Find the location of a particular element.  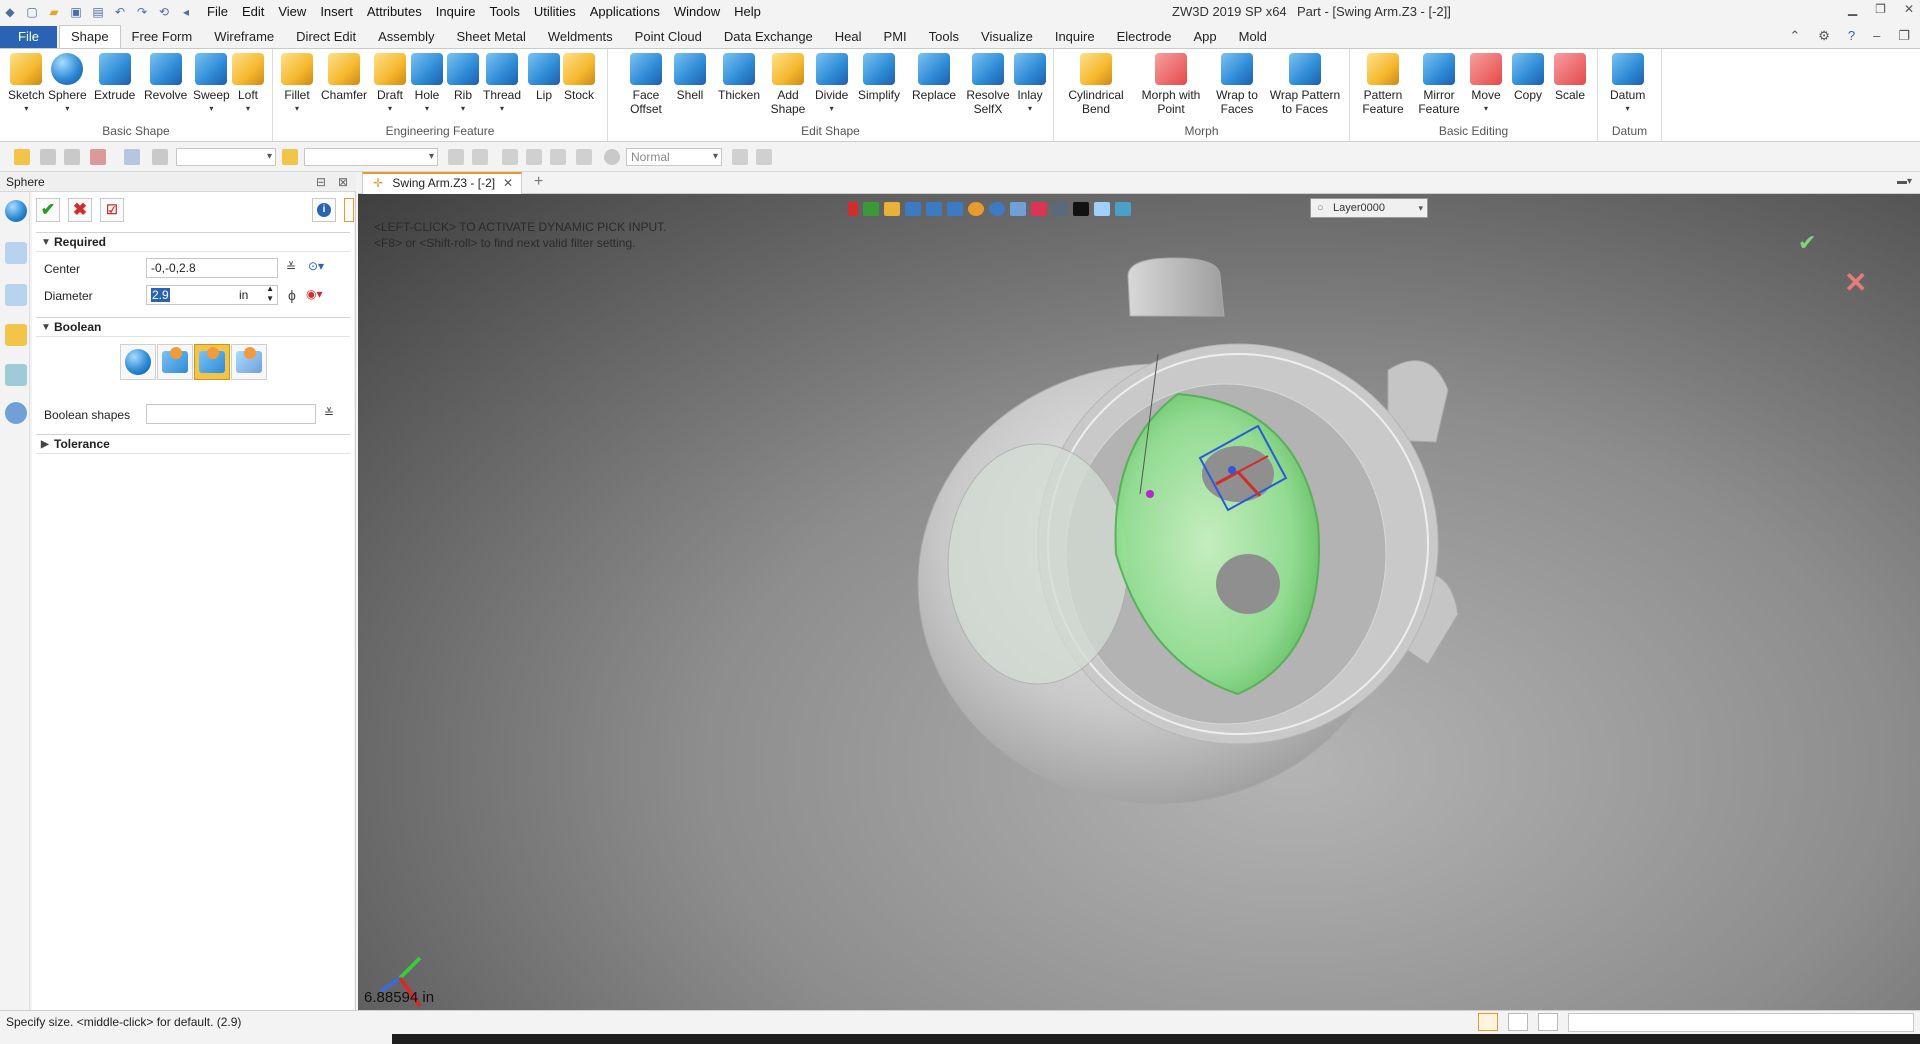

menu-insert: Insert is located at coordinates (336, 12).